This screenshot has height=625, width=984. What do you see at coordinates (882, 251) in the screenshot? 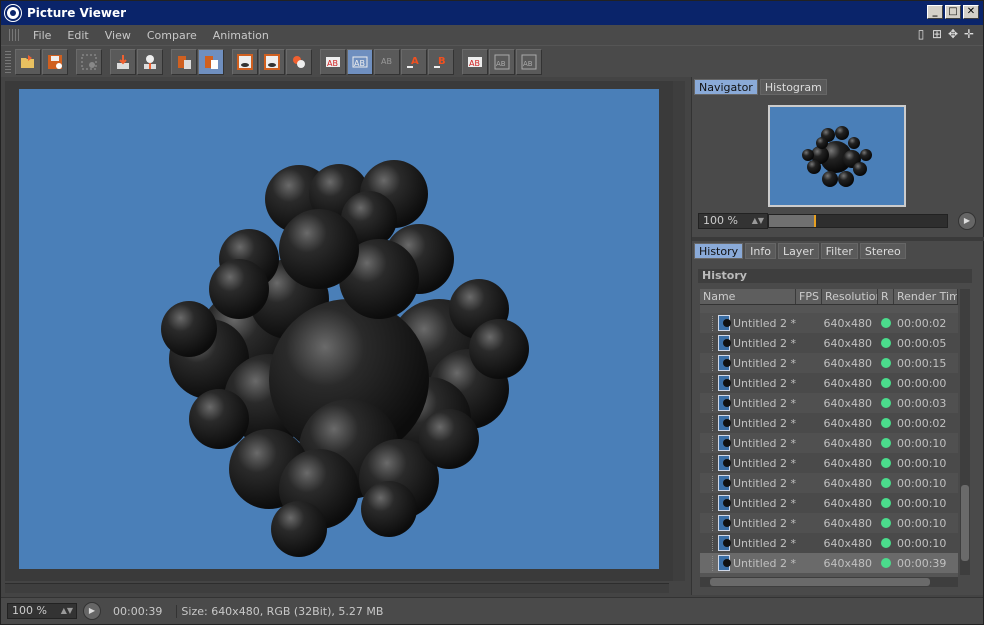
I see `tab-stereo: Stereo` at bounding box center [882, 251].